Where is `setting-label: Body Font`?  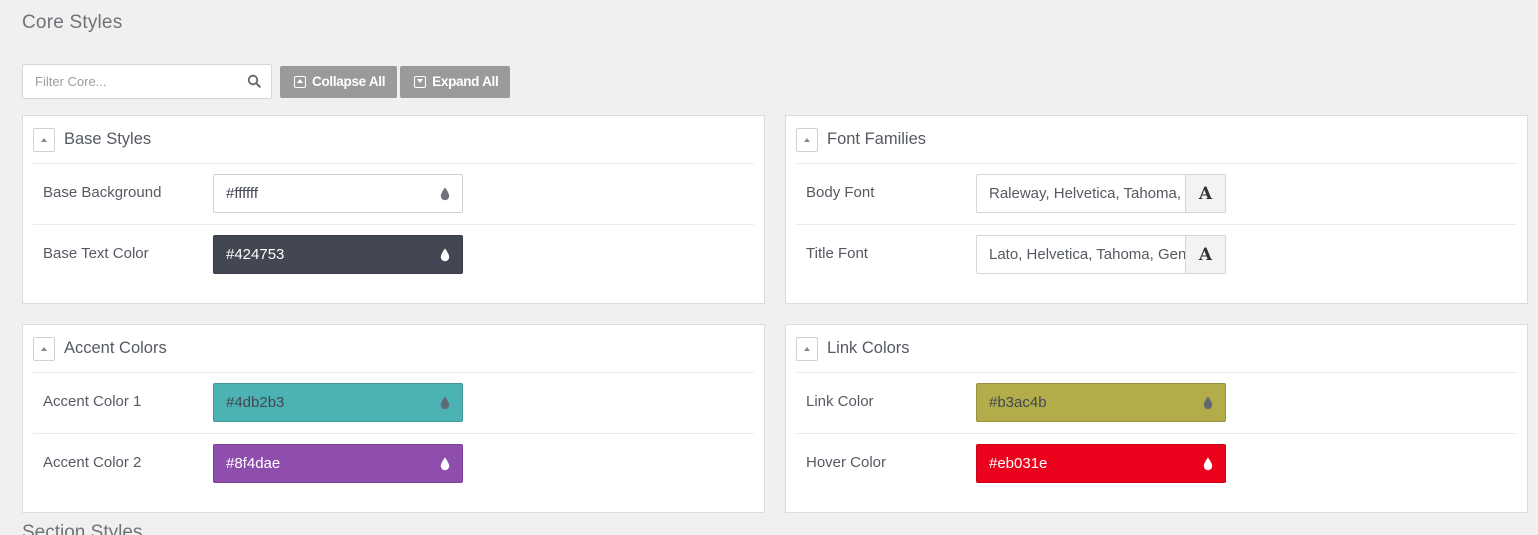 setting-label: Body Font is located at coordinates (840, 192).